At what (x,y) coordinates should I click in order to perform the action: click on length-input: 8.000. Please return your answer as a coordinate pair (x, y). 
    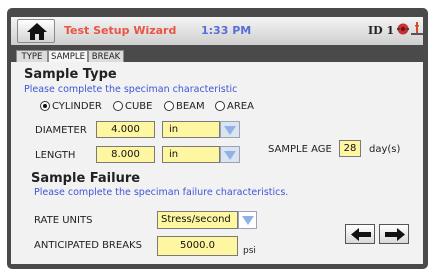
    Looking at the image, I should click on (125, 154).